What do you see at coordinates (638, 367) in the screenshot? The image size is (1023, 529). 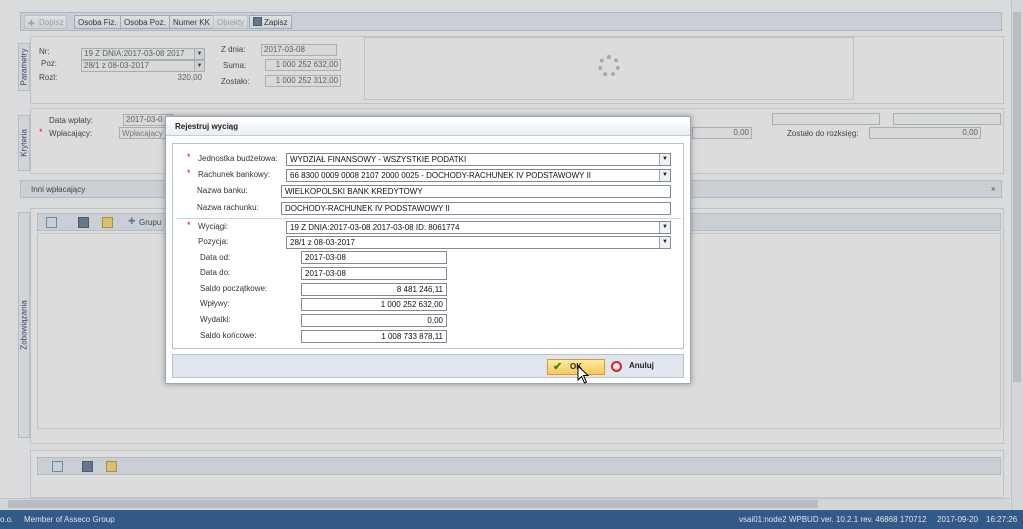 I see `cancel-button: Anuluj` at bounding box center [638, 367].